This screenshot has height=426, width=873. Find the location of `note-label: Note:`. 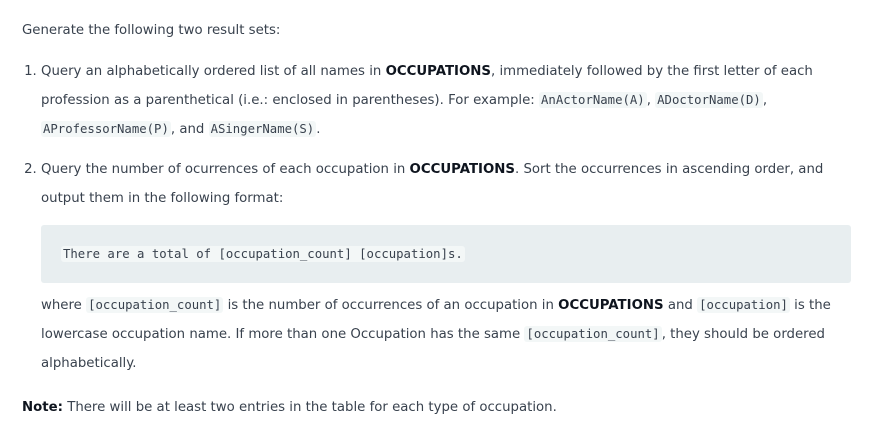

note-label: Note: is located at coordinates (42, 407).